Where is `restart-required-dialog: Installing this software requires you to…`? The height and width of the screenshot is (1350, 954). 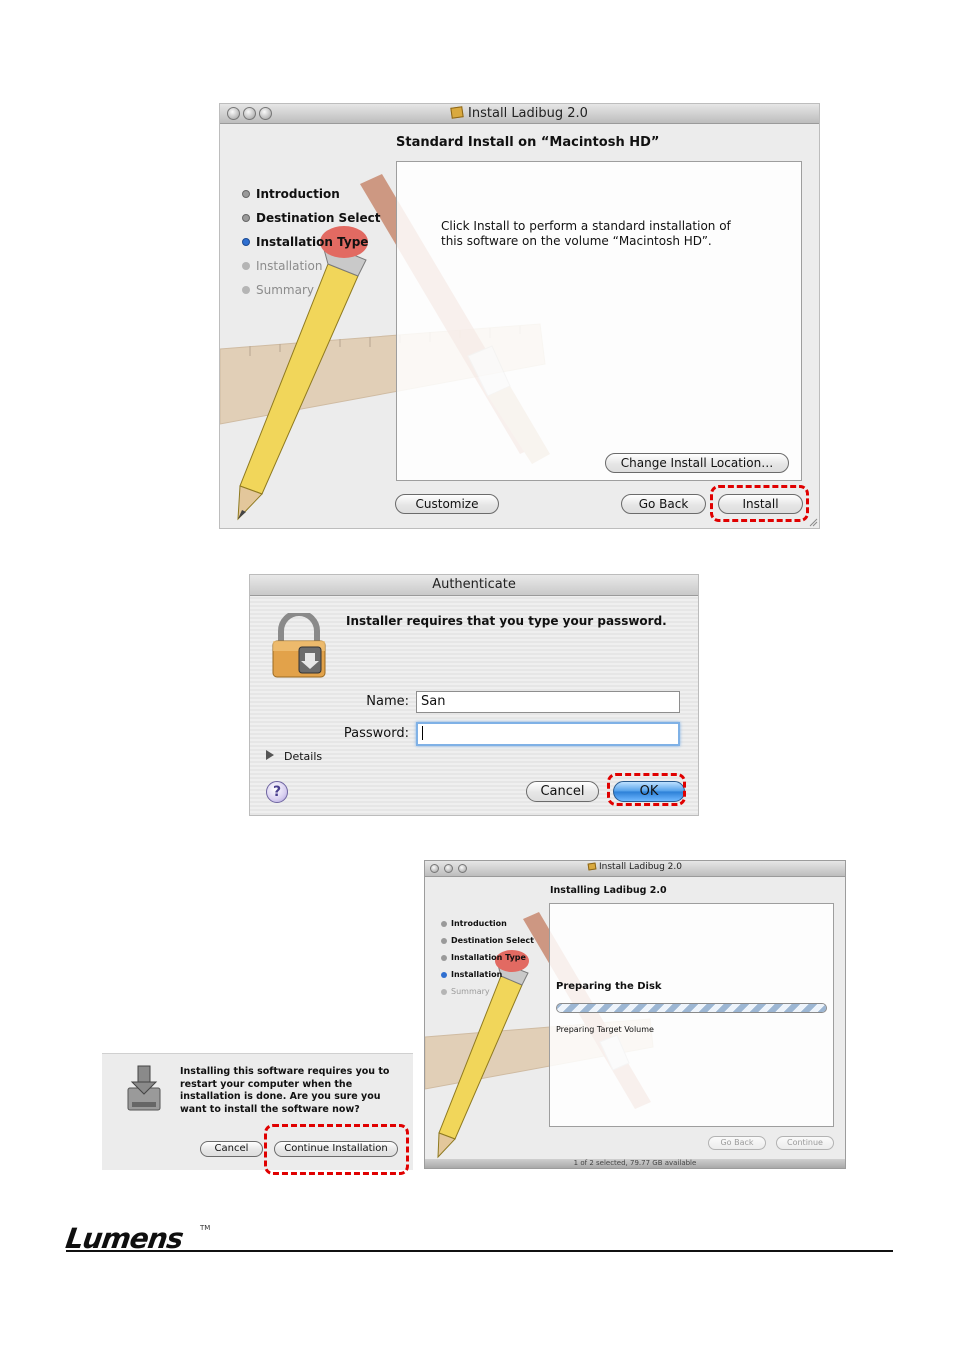
restart-required-dialog: Installing this software requires you to… is located at coordinates (257, 1111).